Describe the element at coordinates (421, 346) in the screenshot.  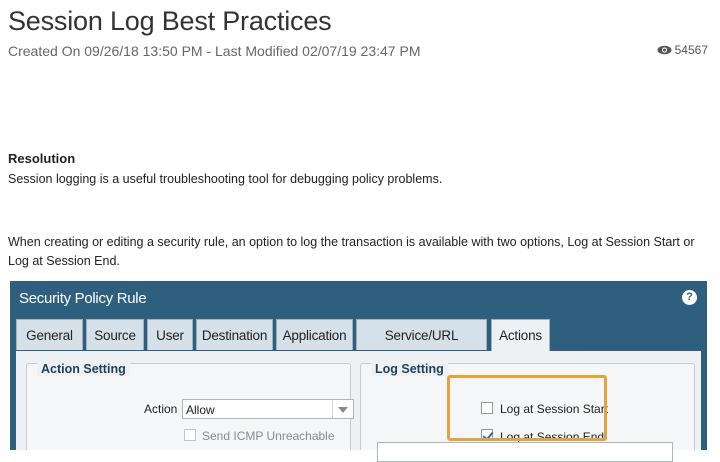
I see `tab-service-url-category: Service/URL Category` at that location.